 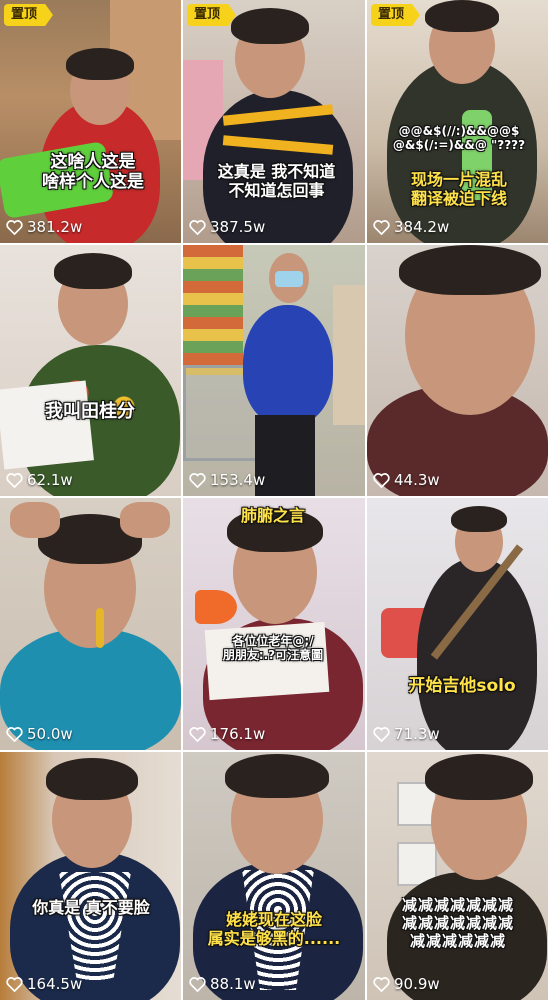 What do you see at coordinates (90, 876) in the screenshot?
I see `video-tile-10: 你真是 真不要脸 164.5w` at bounding box center [90, 876].